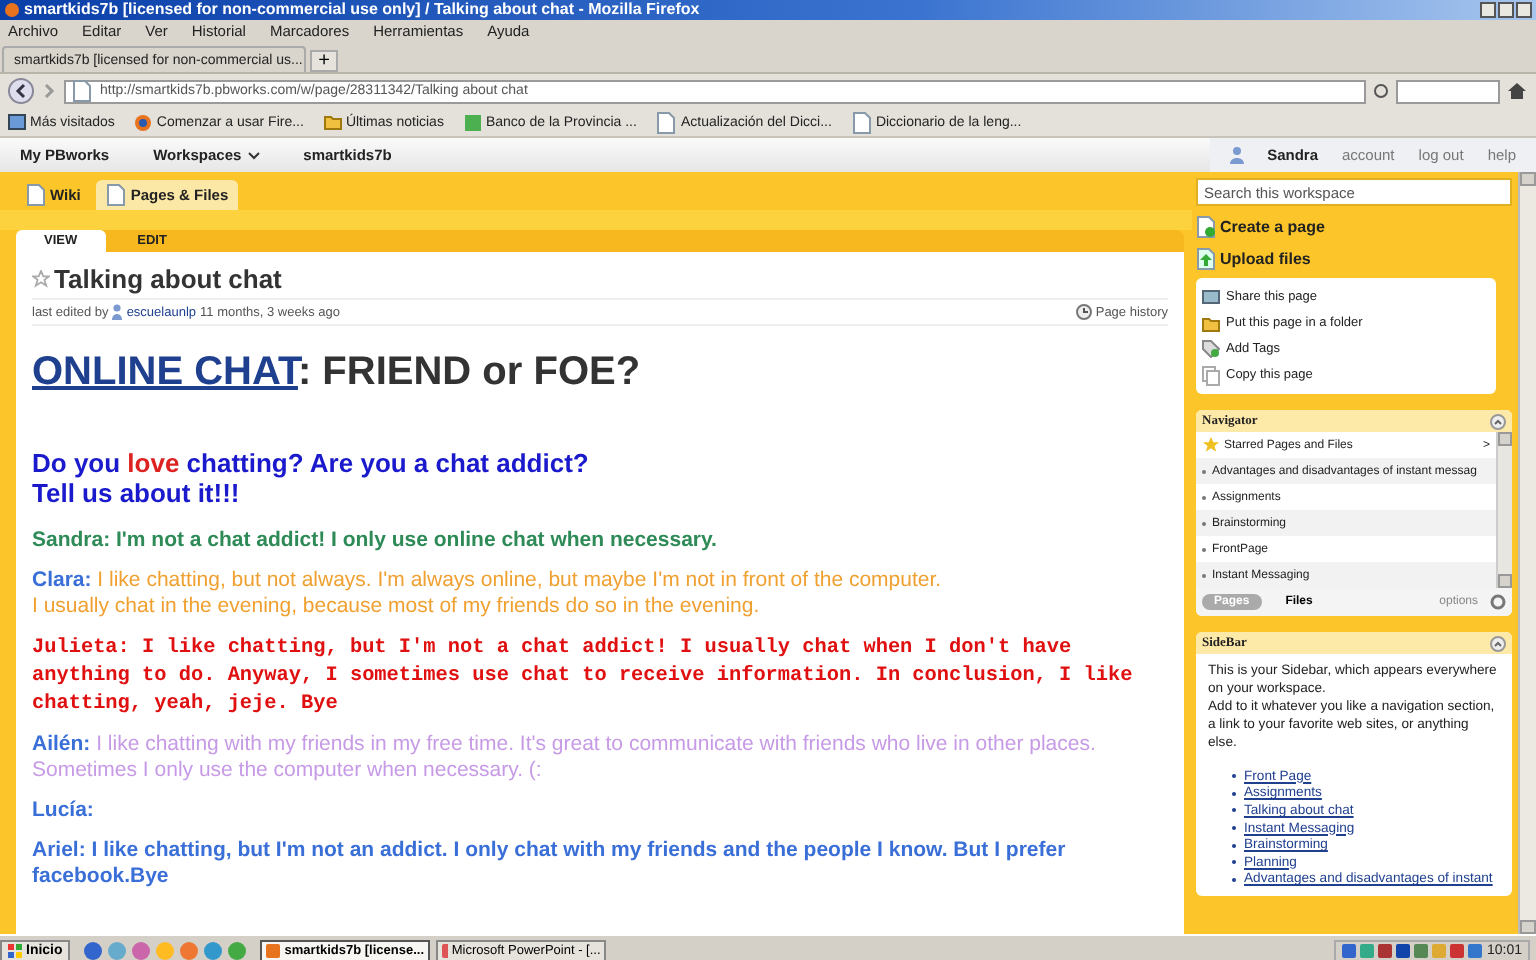 This screenshot has height=960, width=1536. Describe the element at coordinates (1498, 602) in the screenshot. I see `settings-icon` at that location.